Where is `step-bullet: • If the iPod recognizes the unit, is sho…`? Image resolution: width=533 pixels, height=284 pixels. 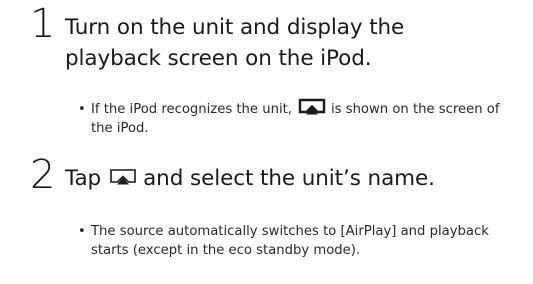
step-bullet: • If the iPod recognizes the unit, is sho… is located at coordinates (300, 118).